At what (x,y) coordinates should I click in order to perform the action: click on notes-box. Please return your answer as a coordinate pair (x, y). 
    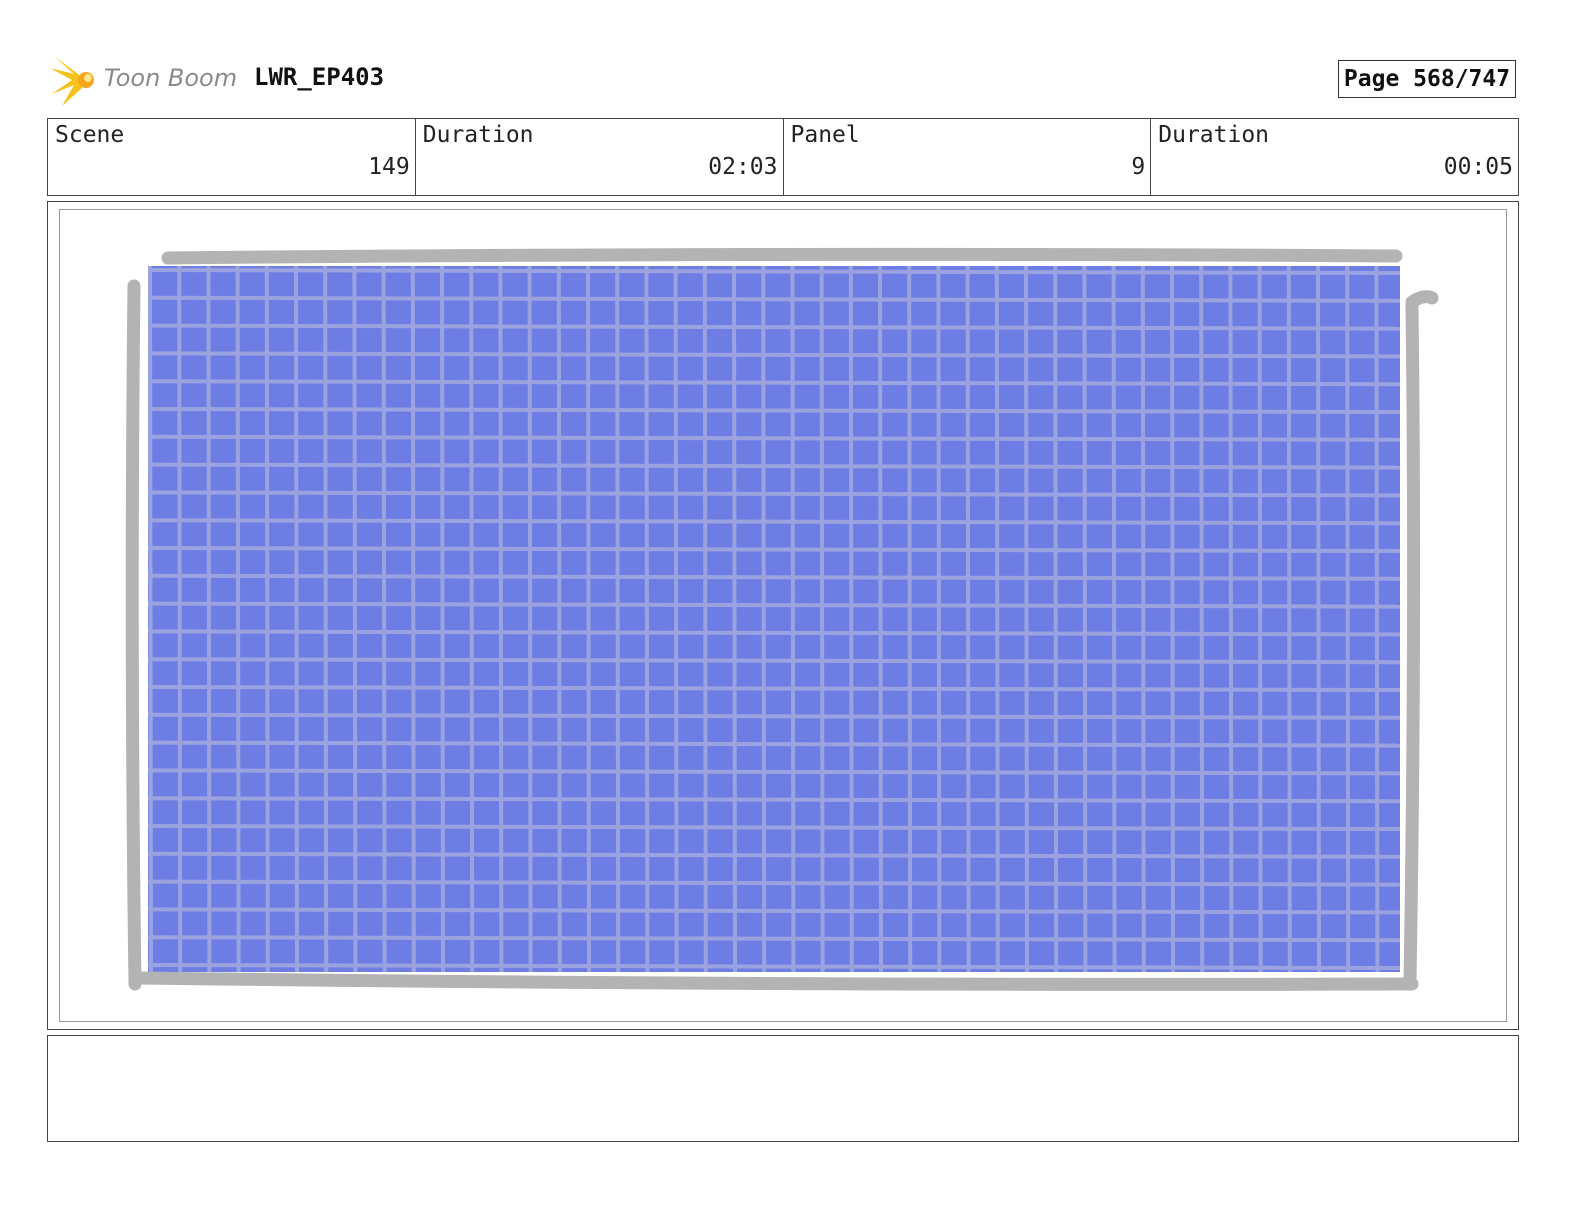
    Looking at the image, I should click on (783, 1088).